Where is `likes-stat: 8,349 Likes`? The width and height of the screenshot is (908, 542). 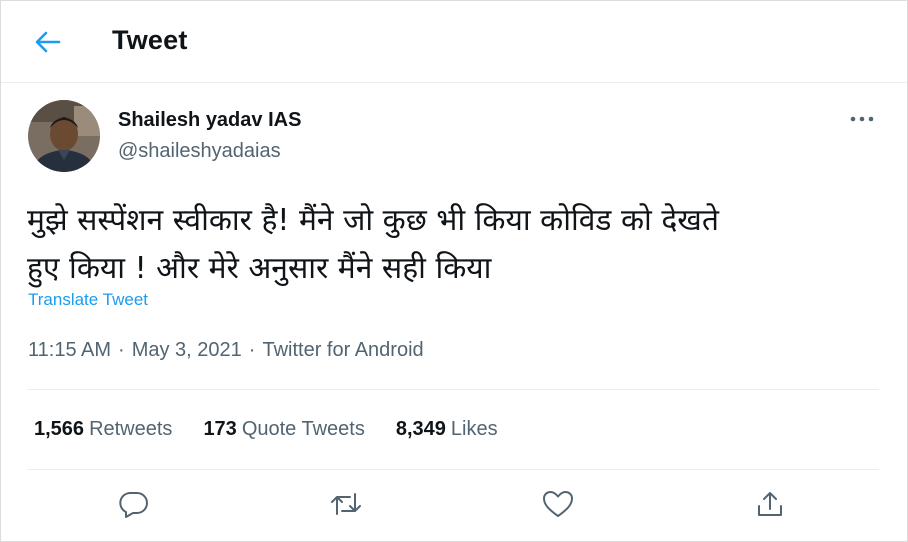 likes-stat: 8,349 Likes is located at coordinates (447, 429).